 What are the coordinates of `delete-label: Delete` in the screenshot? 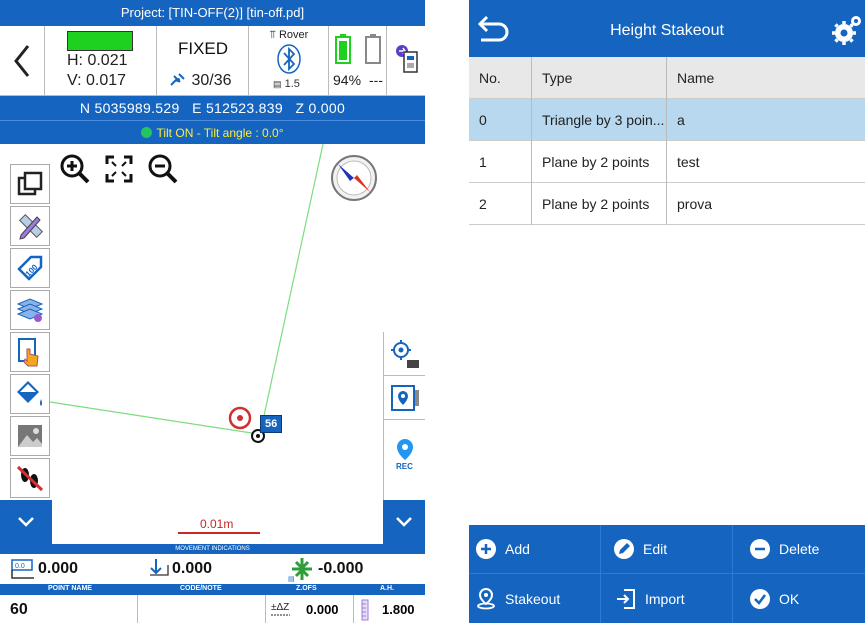 It's located at (799, 549).